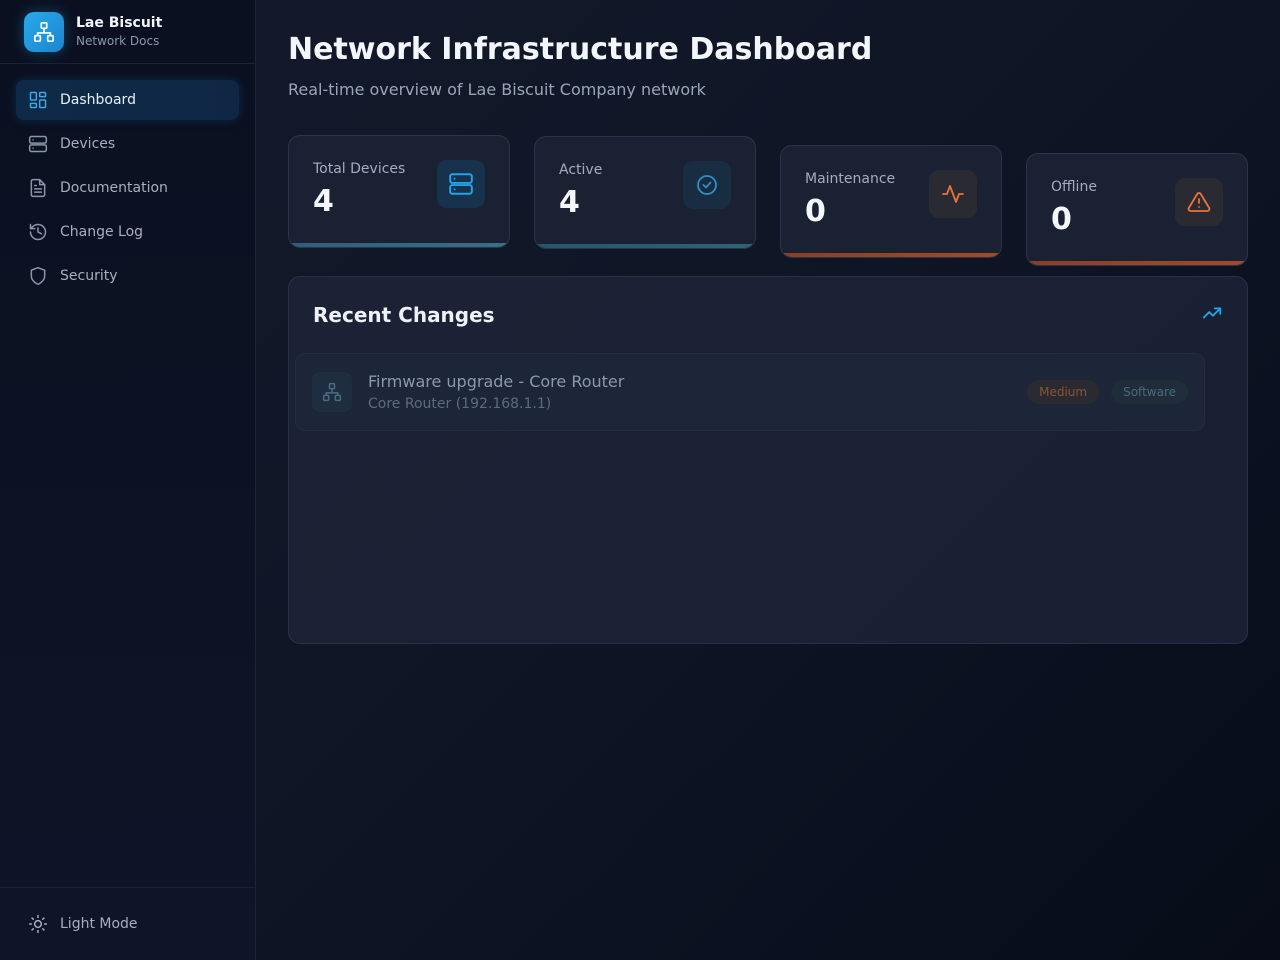 Image resolution: width=1280 pixels, height=960 pixels. I want to click on sidebar-footer: Light Mode, so click(127, 923).